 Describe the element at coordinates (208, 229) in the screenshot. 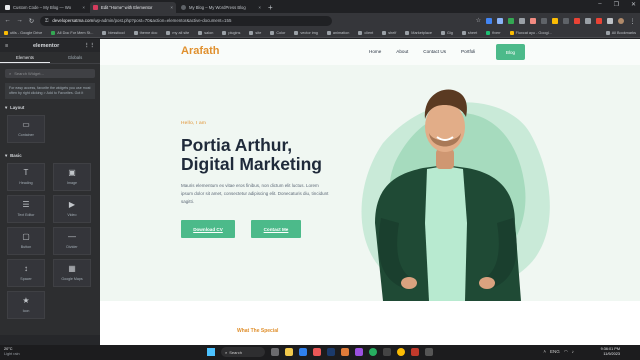

I see `download-cv-button: Download CV` at that location.